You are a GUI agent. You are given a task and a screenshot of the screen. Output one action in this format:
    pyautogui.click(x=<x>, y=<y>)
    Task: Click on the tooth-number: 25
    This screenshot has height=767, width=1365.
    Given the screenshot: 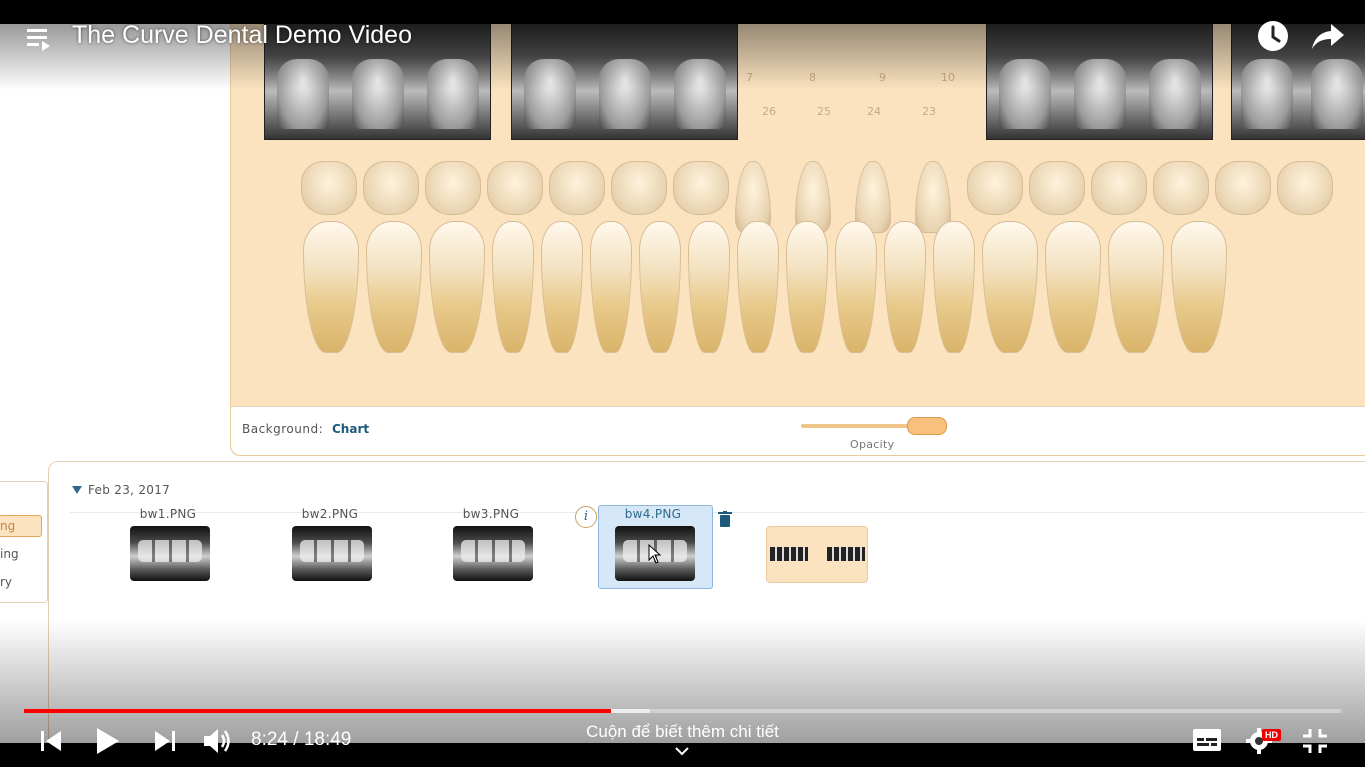 What is the action you would take?
    pyautogui.click(x=824, y=111)
    